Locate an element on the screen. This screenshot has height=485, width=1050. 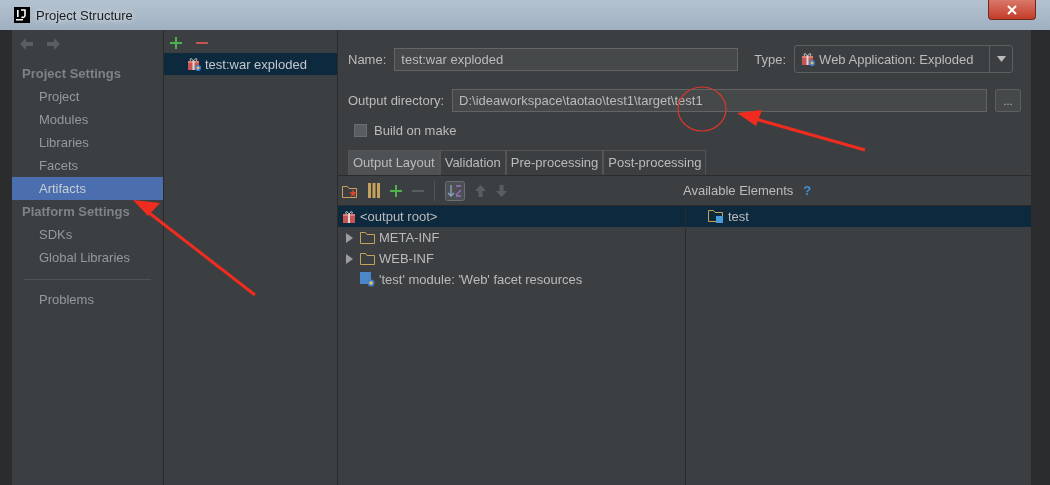
tree-item: test is located at coordinates (858, 216).